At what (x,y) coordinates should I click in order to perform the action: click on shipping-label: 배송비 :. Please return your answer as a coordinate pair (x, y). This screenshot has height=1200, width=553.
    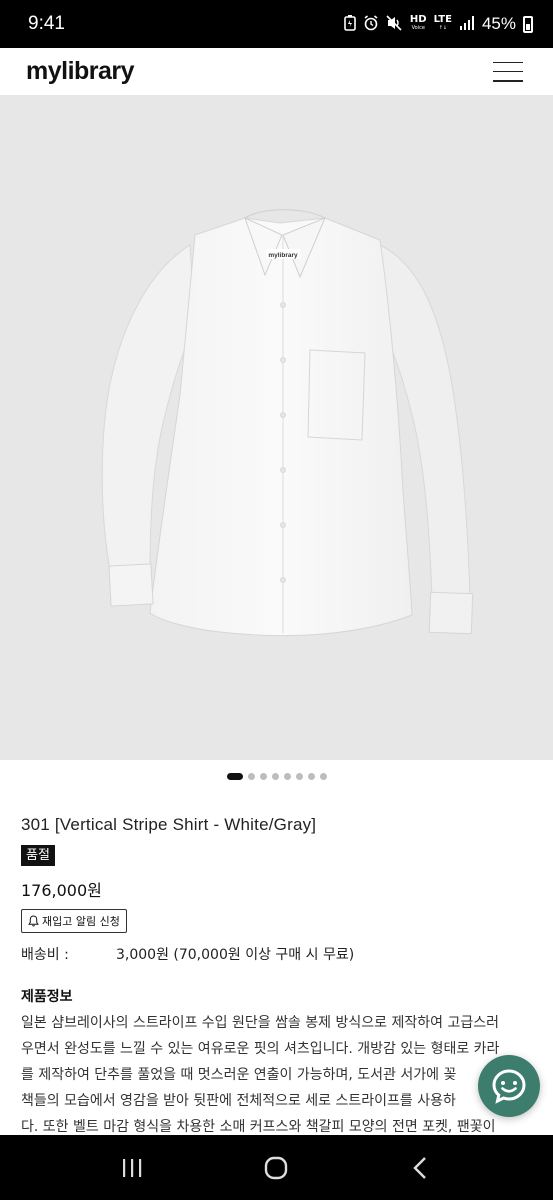
    Looking at the image, I should click on (45, 955).